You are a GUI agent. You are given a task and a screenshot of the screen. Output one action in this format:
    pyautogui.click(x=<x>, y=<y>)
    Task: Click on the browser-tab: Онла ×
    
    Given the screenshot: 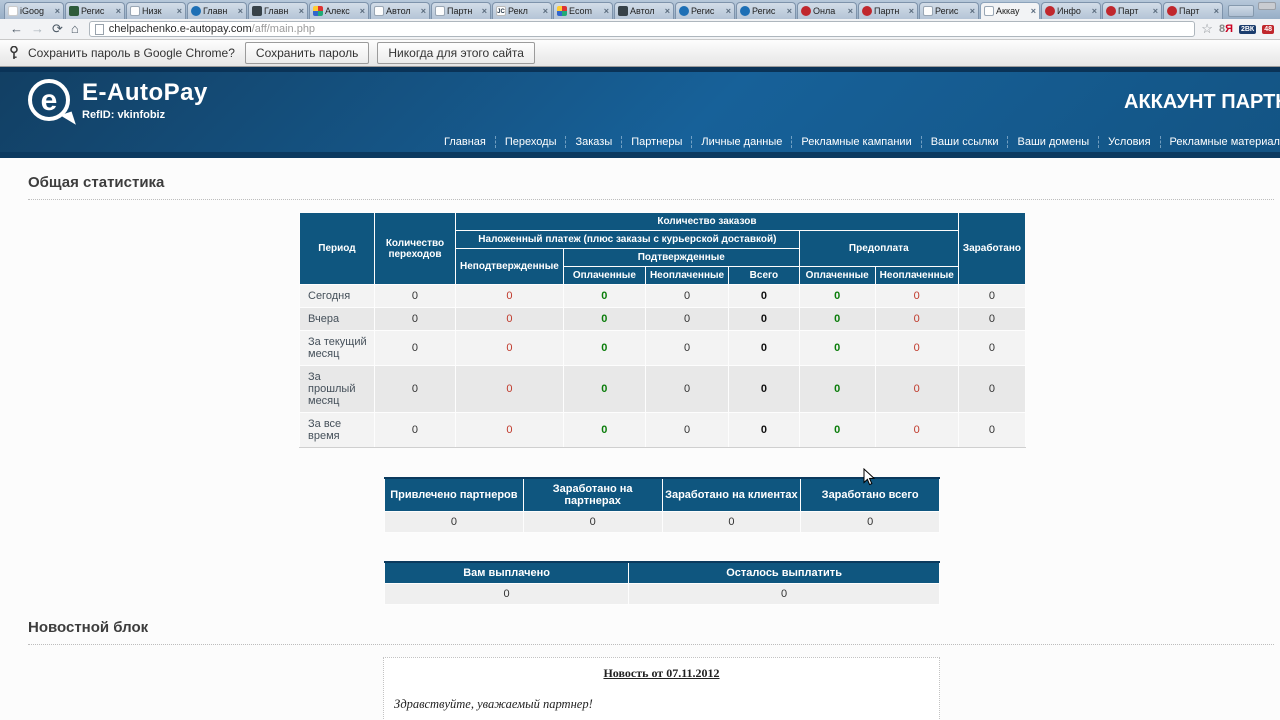 What is the action you would take?
    pyautogui.click(x=827, y=10)
    